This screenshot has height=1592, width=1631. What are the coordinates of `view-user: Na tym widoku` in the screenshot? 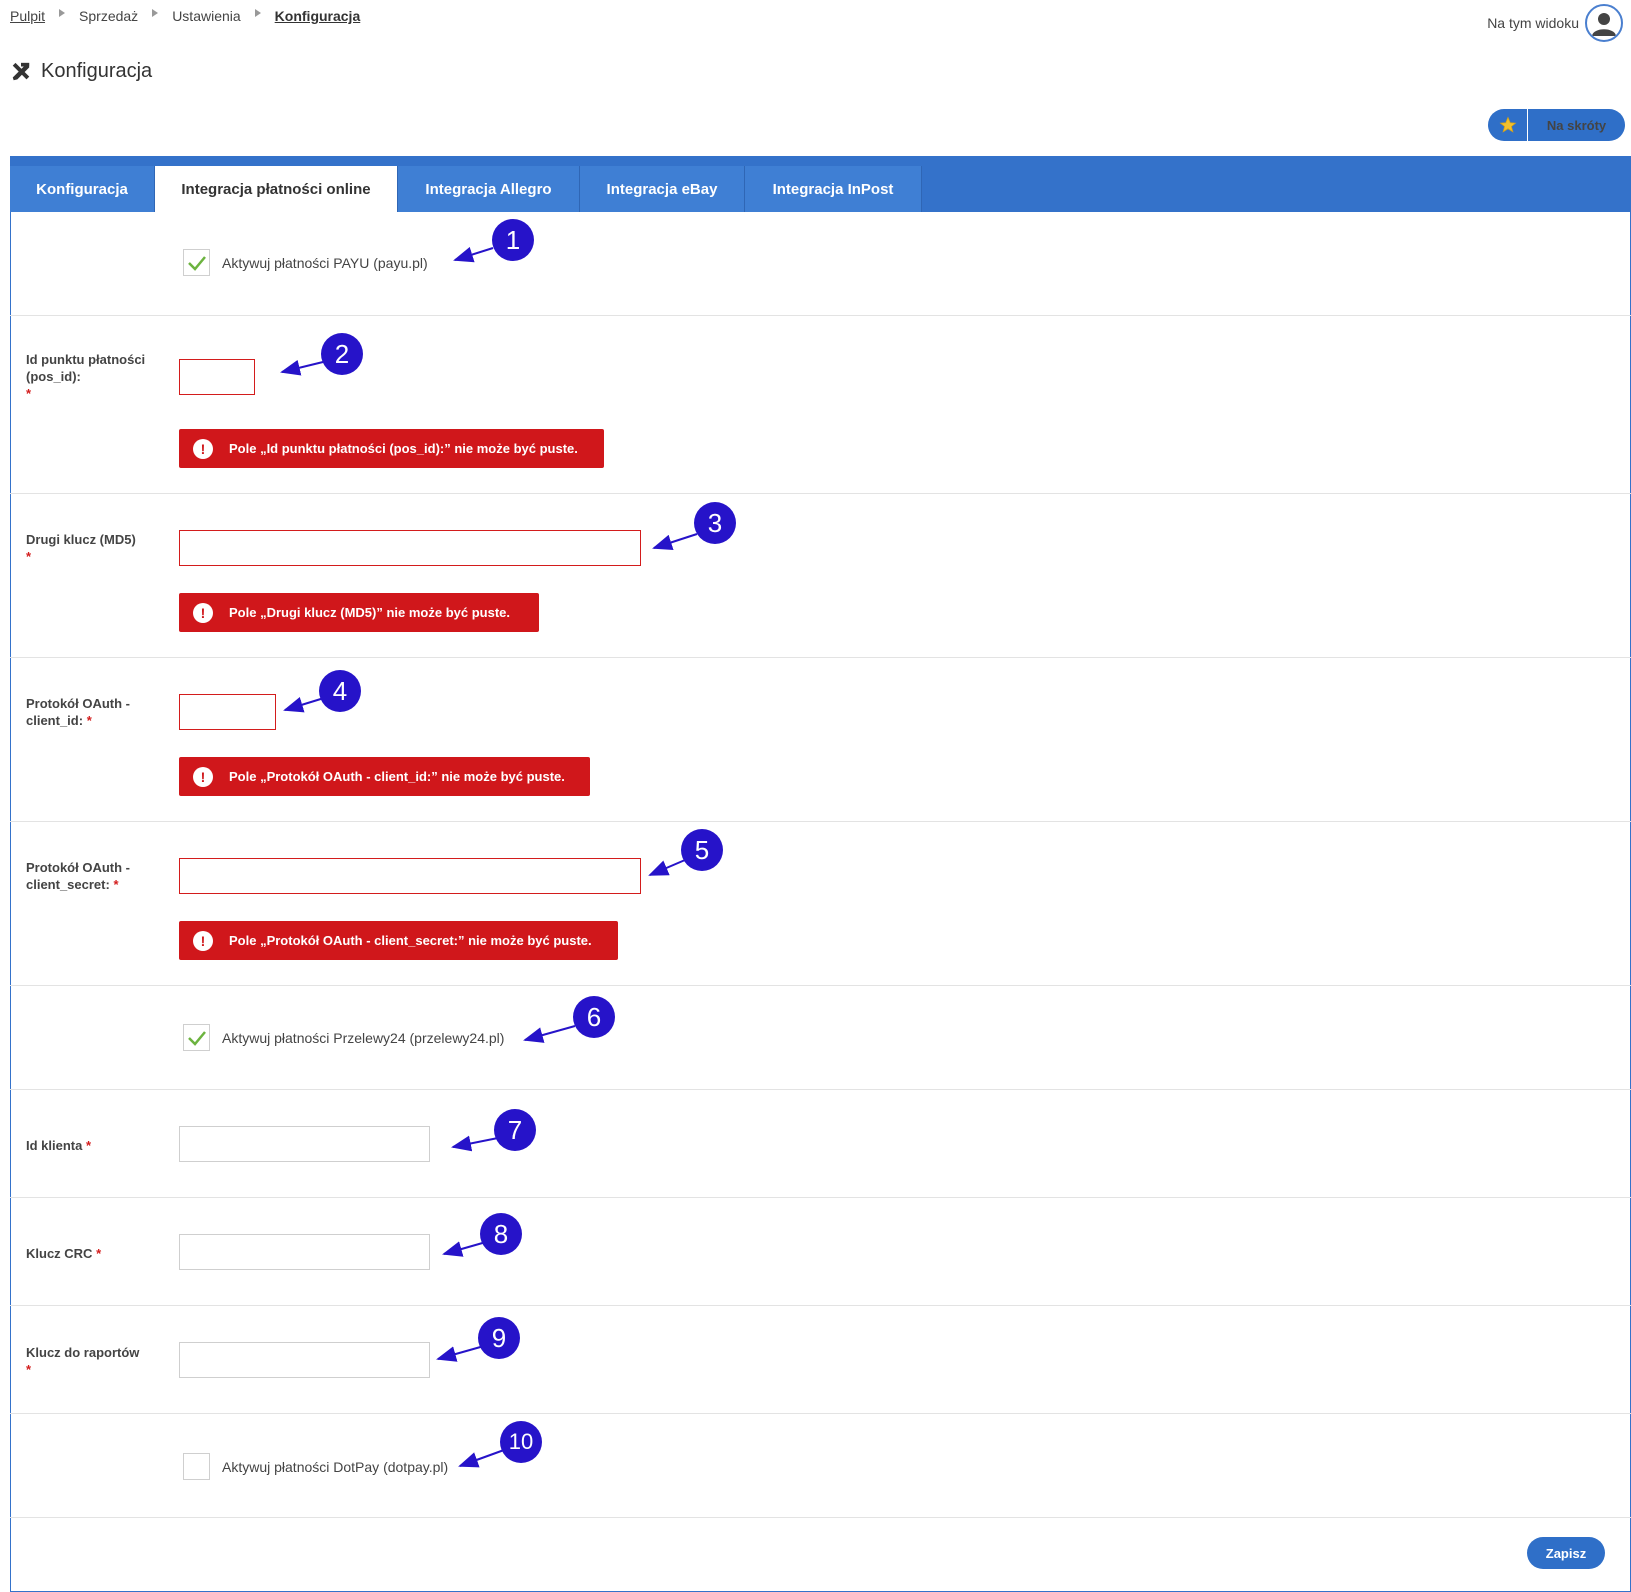 It's located at (1555, 23).